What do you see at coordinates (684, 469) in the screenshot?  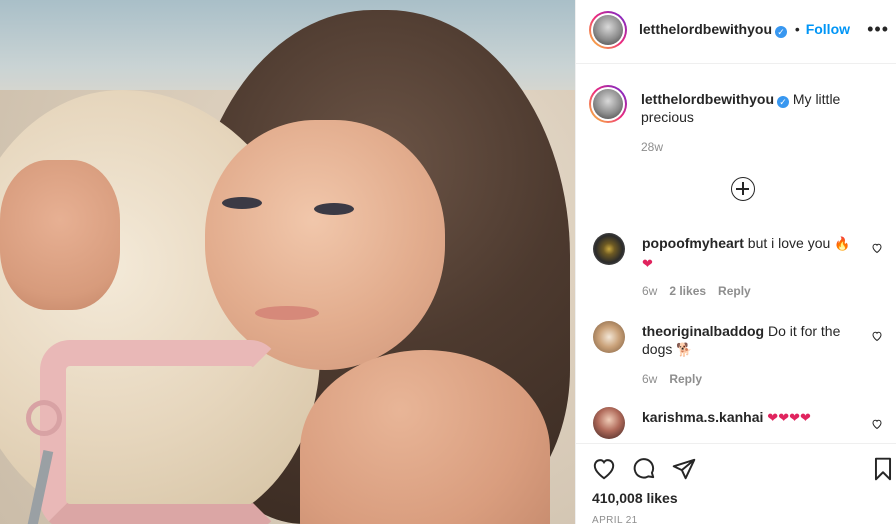 I see `paper-plane-icon` at bounding box center [684, 469].